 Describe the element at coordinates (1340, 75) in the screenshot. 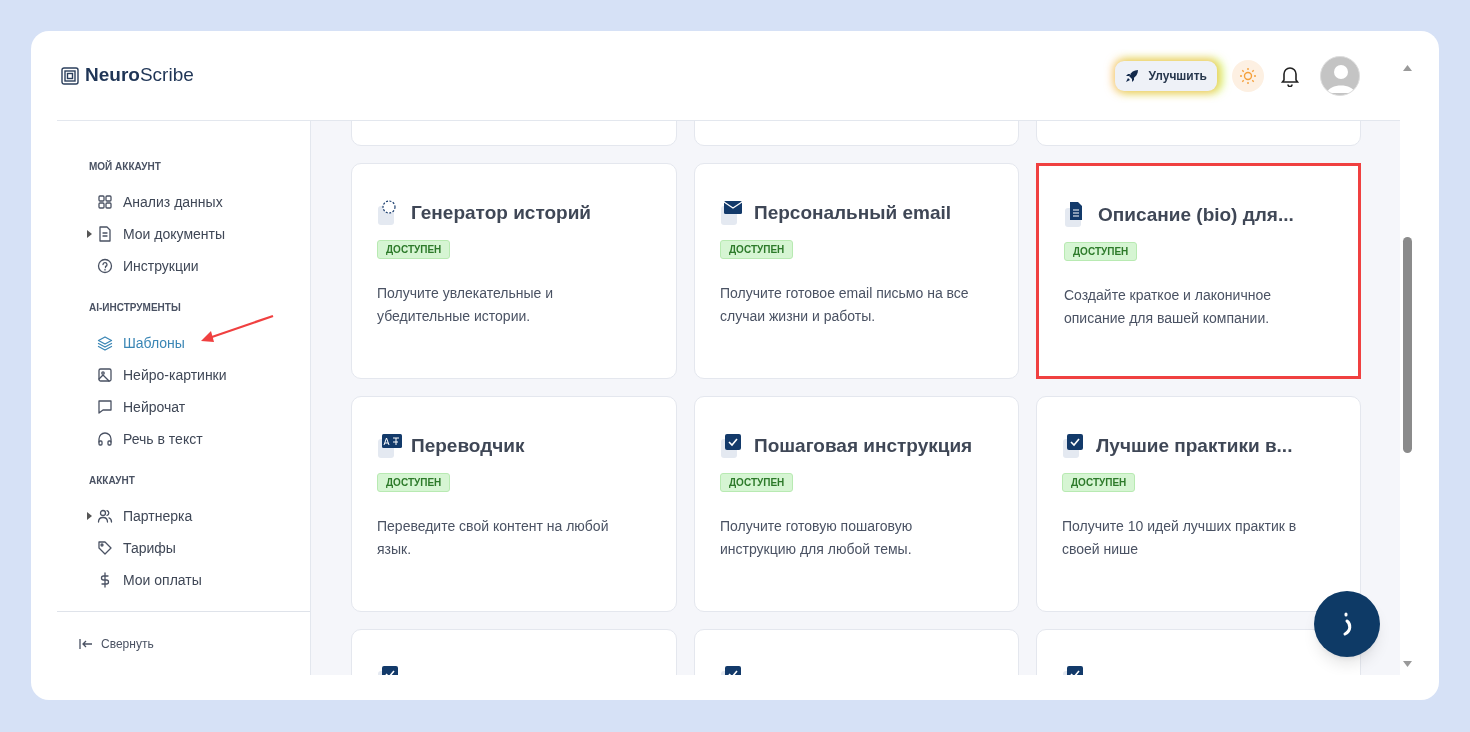

I see `user-avatar` at that location.